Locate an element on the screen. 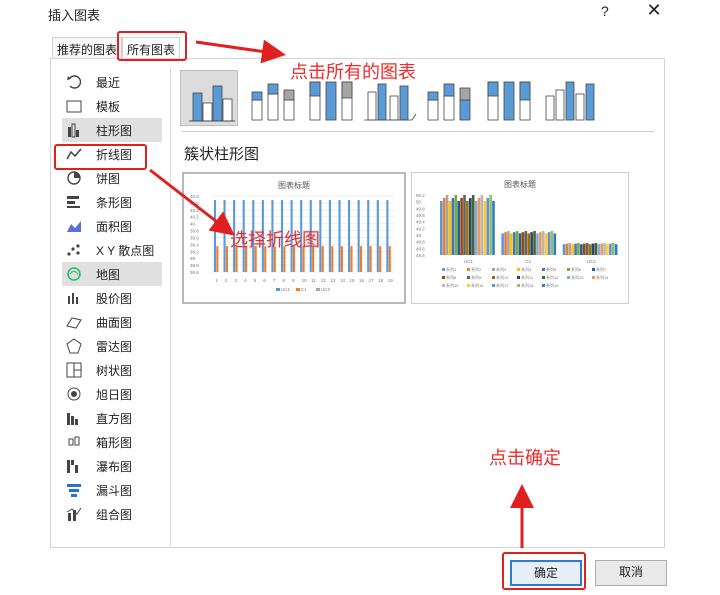  annotation-choose-line: 选择折线图 is located at coordinates (275, 240).